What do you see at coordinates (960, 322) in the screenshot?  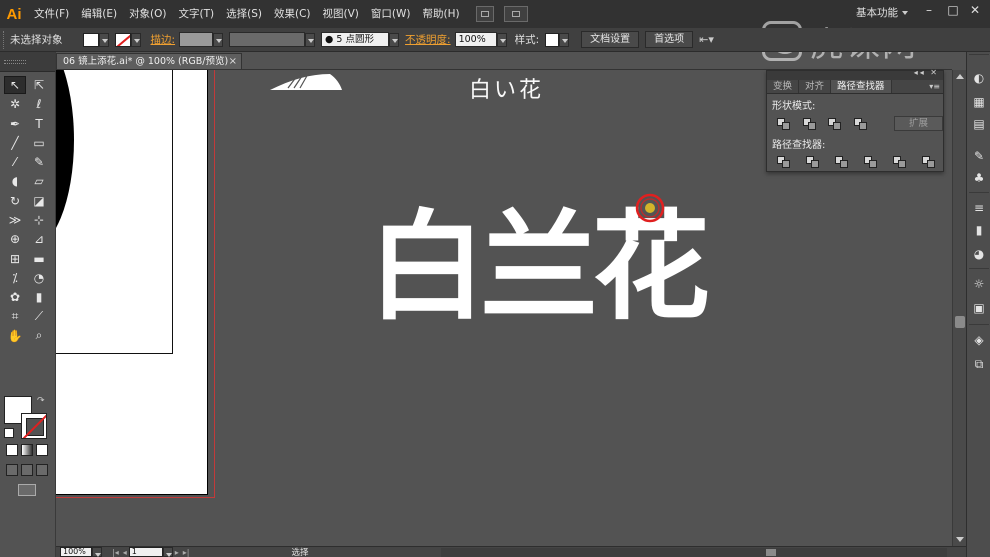 I see `vertical-scroll-thumb` at bounding box center [960, 322].